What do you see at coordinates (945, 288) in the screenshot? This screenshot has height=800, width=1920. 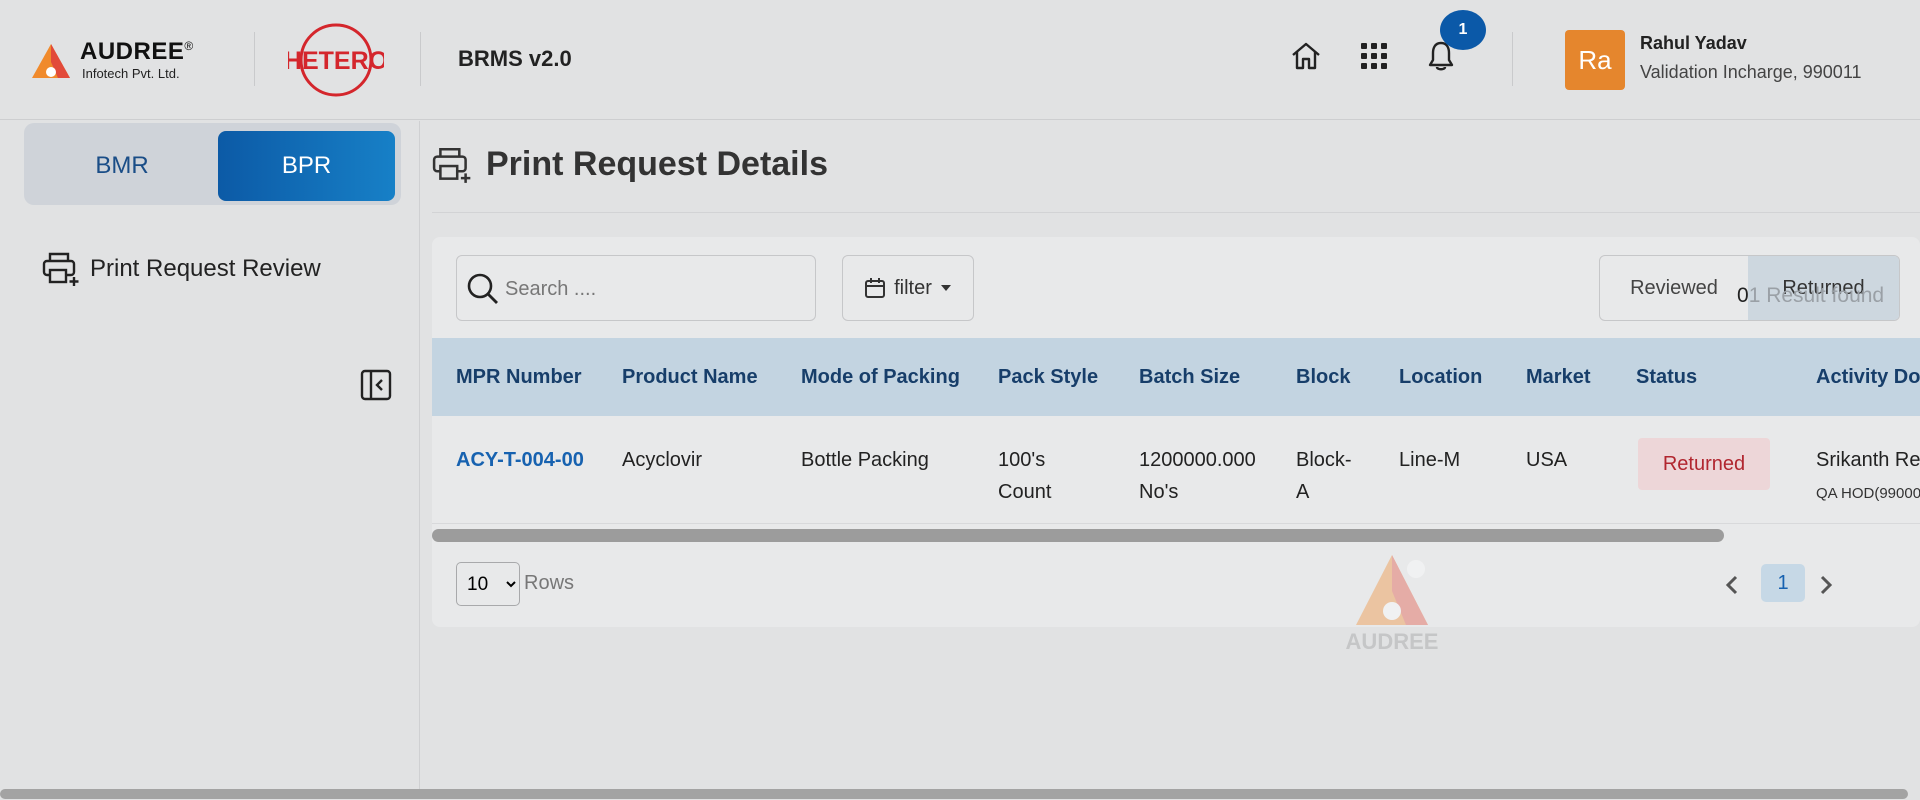 I see `caret-down-icon` at bounding box center [945, 288].